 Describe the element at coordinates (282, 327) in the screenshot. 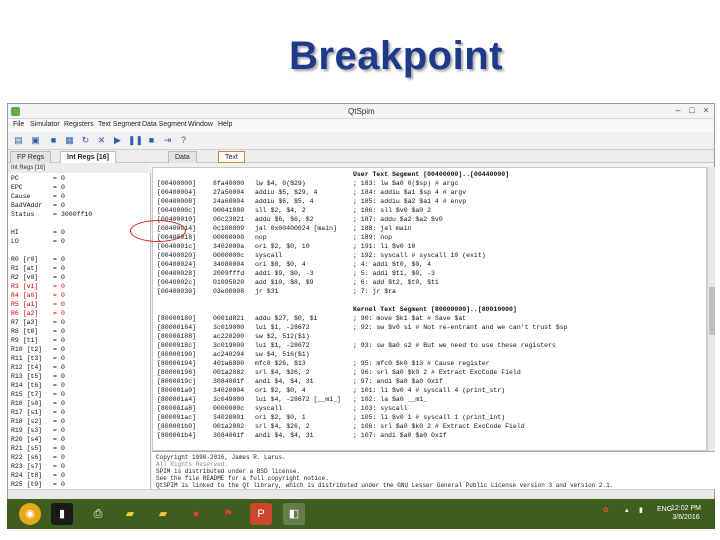

I see `instruction-asm: lui $1, -28672` at that location.